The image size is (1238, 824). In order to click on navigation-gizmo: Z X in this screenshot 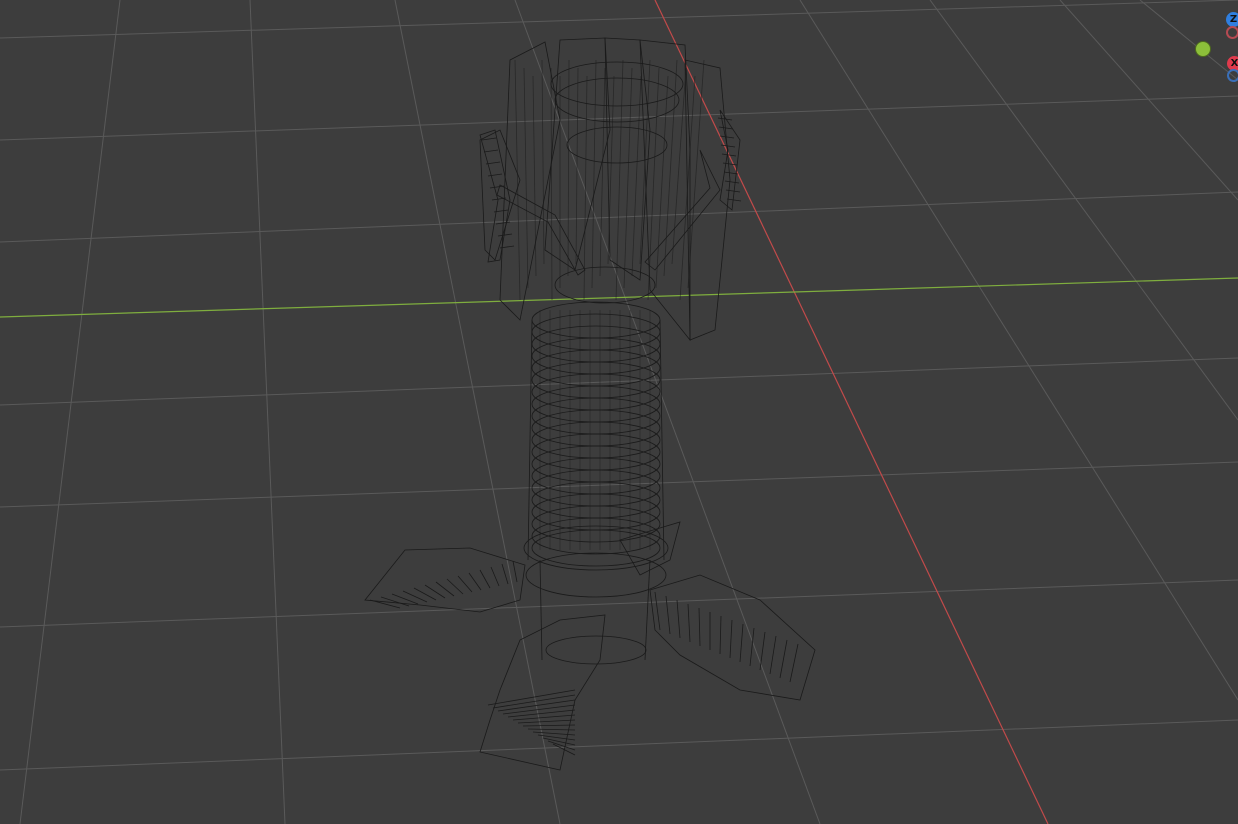, I will do `click(1209, 46)`.